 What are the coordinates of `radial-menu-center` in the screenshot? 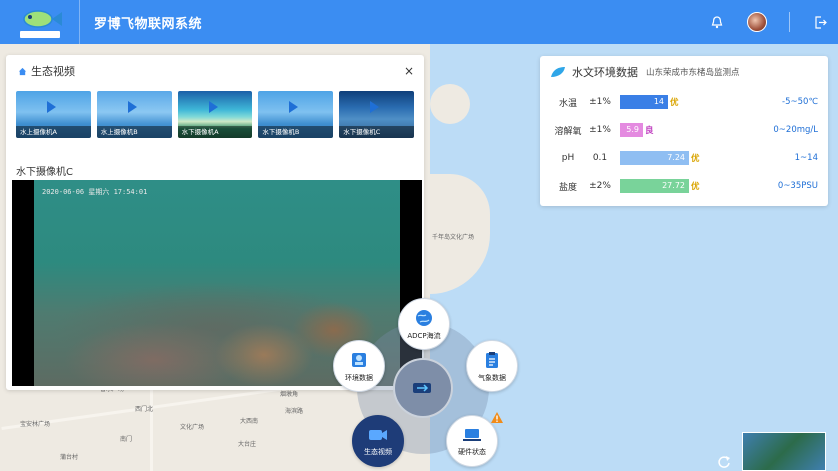 It's located at (423, 388).